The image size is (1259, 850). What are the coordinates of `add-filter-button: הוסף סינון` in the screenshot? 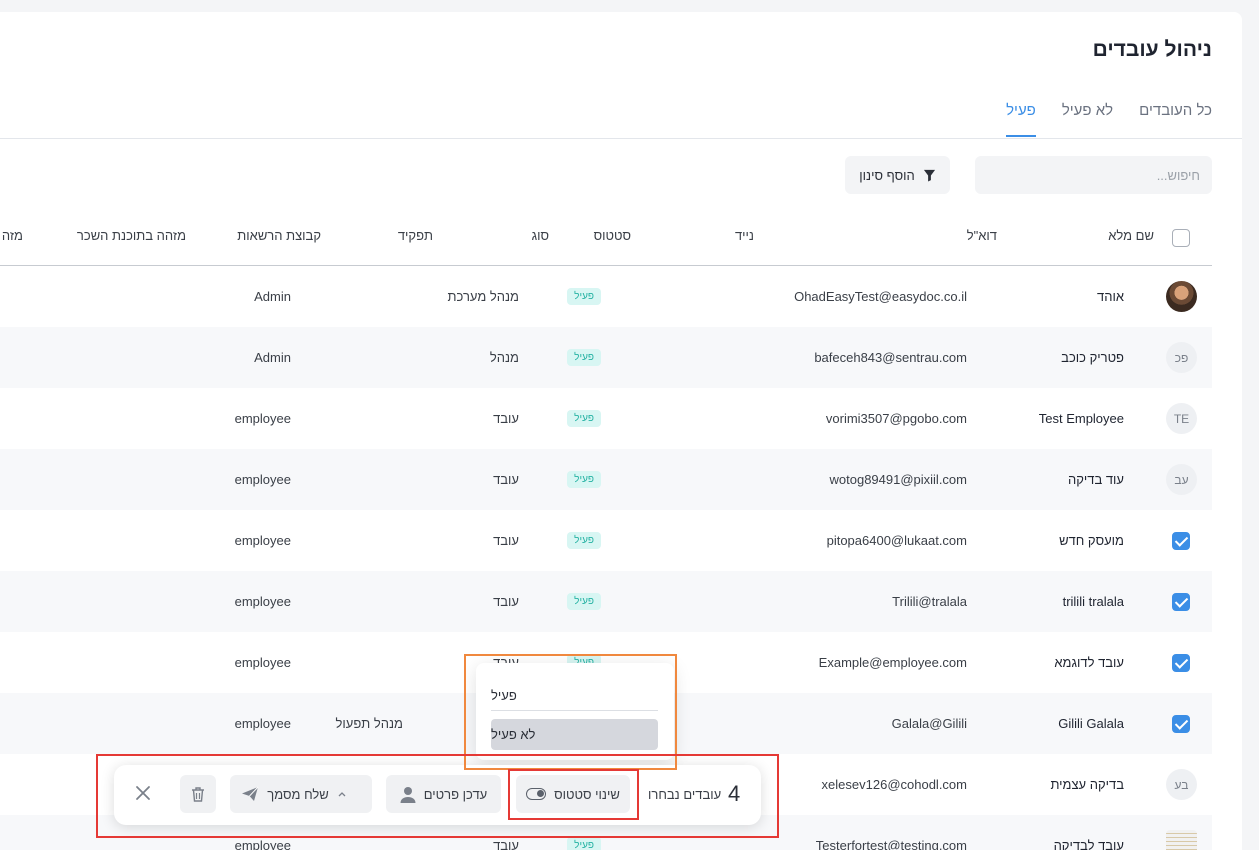 It's located at (897, 175).